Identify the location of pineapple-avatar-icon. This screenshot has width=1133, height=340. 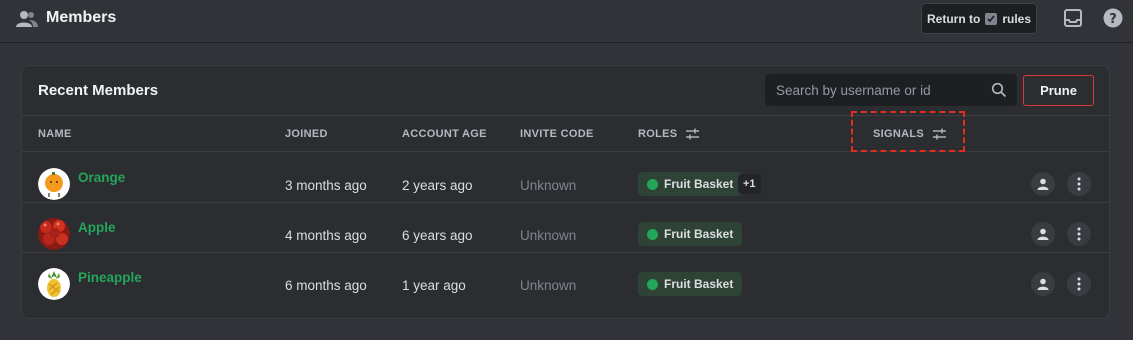
(54, 284).